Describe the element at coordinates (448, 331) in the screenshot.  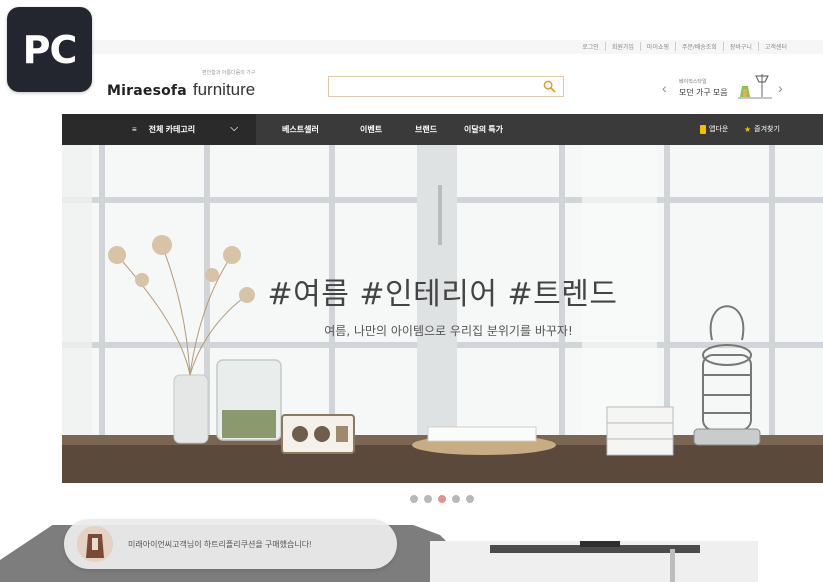
I see `hero-subtitle: 여름, 나만의 아이템으로 우리집 분위기를 바꾸자!` at that location.